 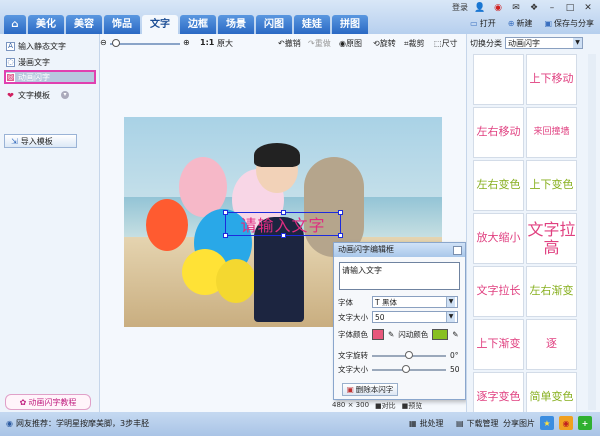 I want to click on home-tab: ⌂, so click(x=15, y=24).